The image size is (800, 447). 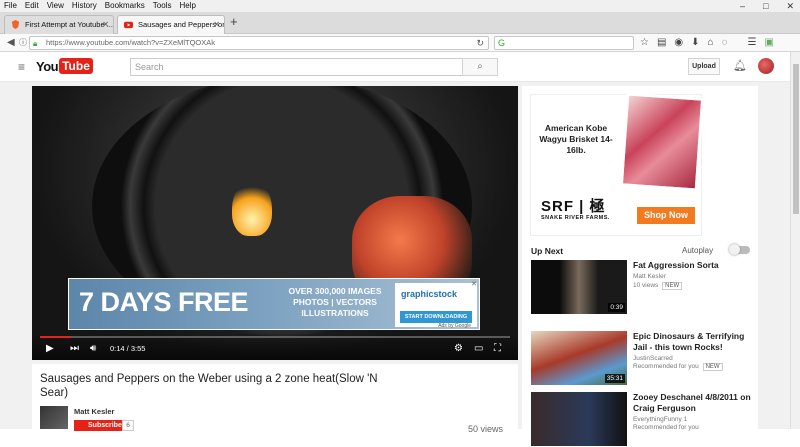 I want to click on brisket-image, so click(x=662, y=142).